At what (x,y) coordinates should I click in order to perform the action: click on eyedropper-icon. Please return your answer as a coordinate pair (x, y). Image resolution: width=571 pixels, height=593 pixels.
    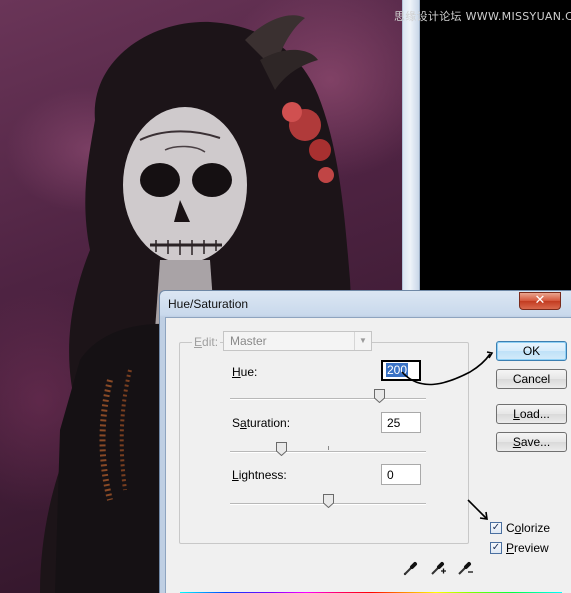
    Looking at the image, I should click on (411, 568).